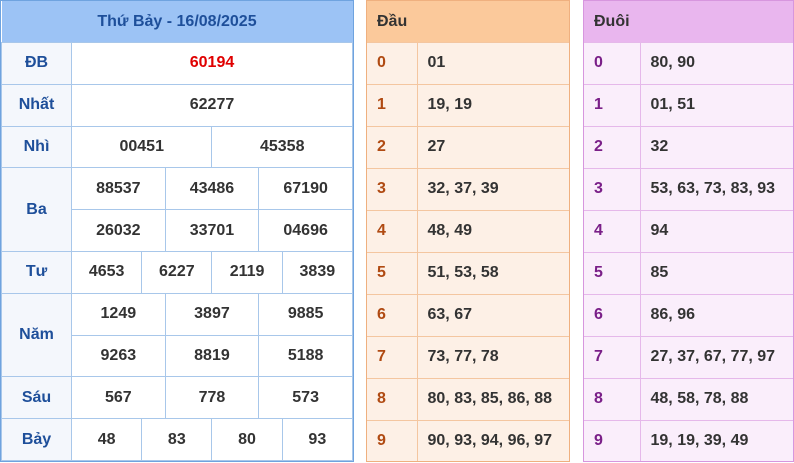  I want to click on tail-digit: 1, so click(612, 105).